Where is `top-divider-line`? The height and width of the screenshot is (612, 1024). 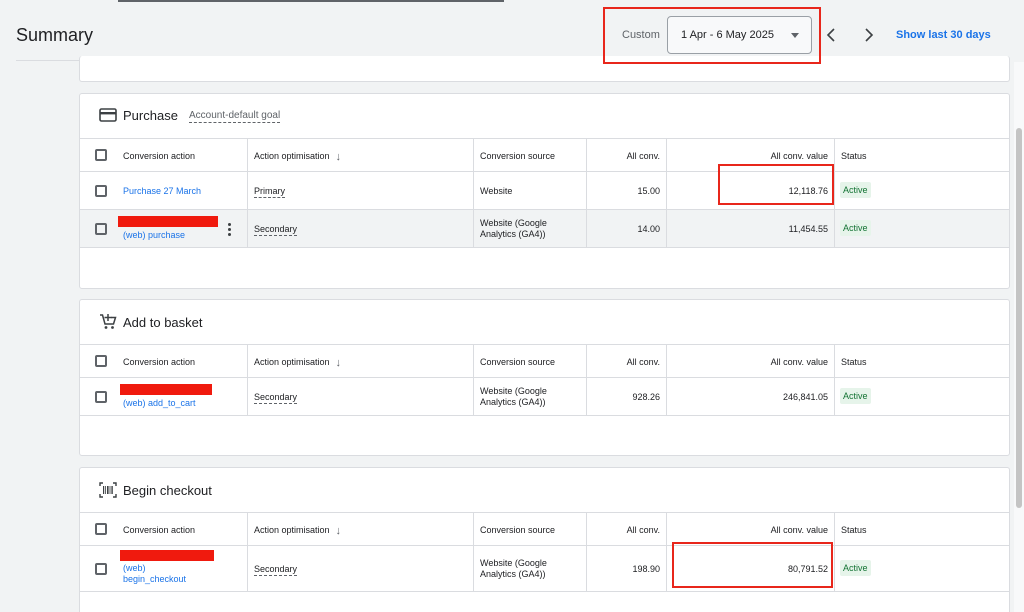 top-divider-line is located at coordinates (311, 1).